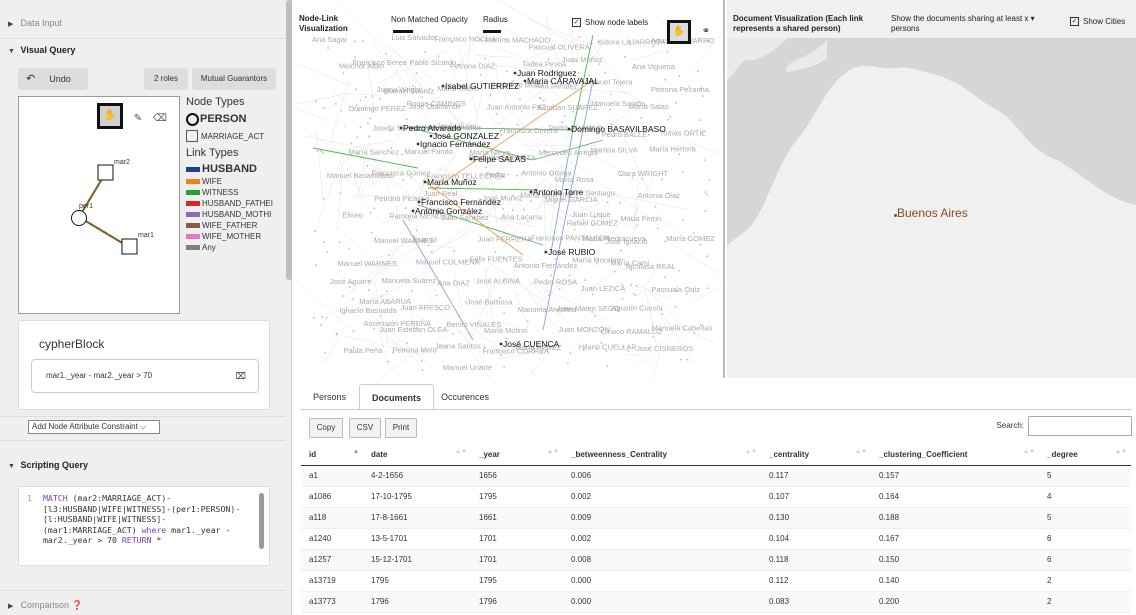 This screenshot has height=615, width=1136. Describe the element at coordinates (234, 79) in the screenshot. I see `mutual-guarantors-button: Mutual Guarantors` at that location.